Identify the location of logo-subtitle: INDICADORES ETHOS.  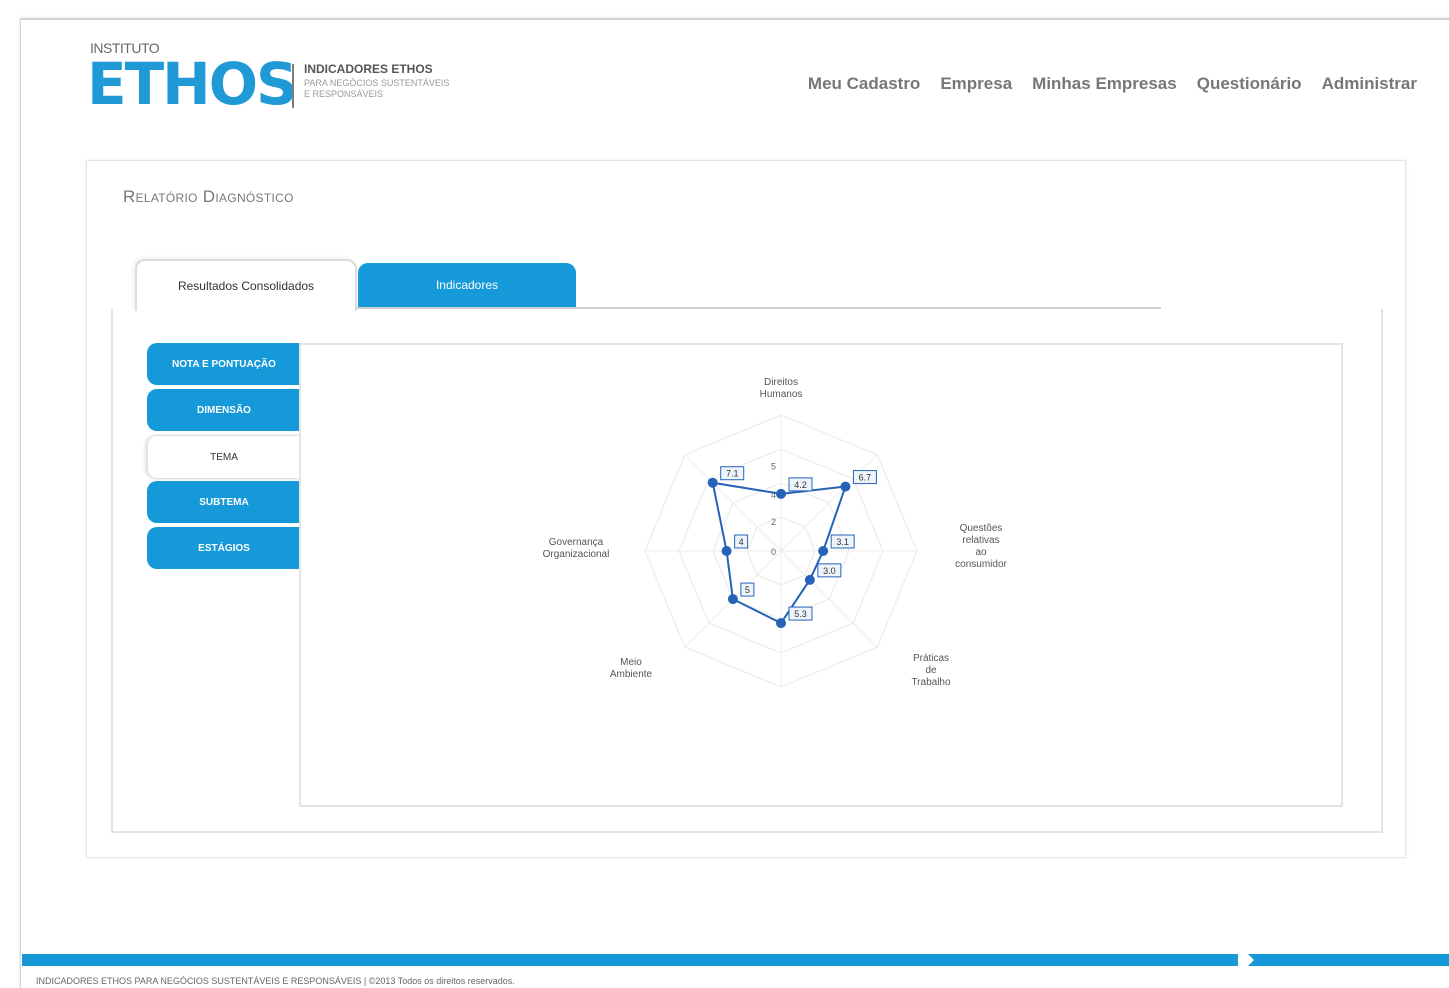
(368, 69).